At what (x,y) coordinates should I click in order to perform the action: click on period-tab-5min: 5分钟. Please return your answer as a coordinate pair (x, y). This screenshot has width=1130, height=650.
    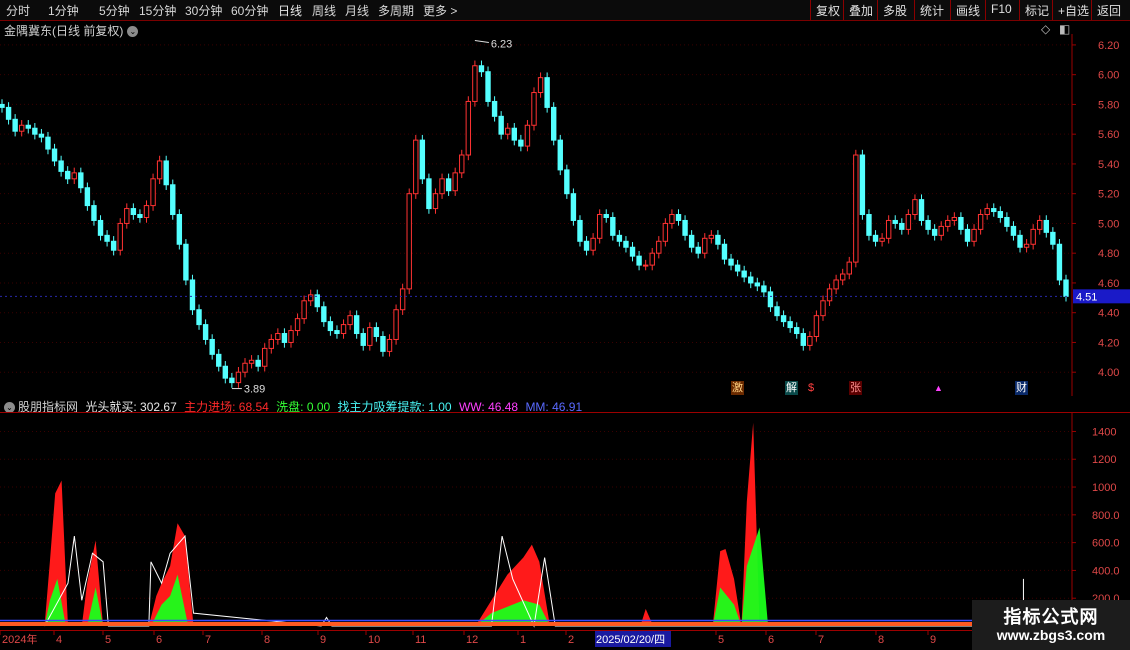
    Looking at the image, I should click on (114, 10).